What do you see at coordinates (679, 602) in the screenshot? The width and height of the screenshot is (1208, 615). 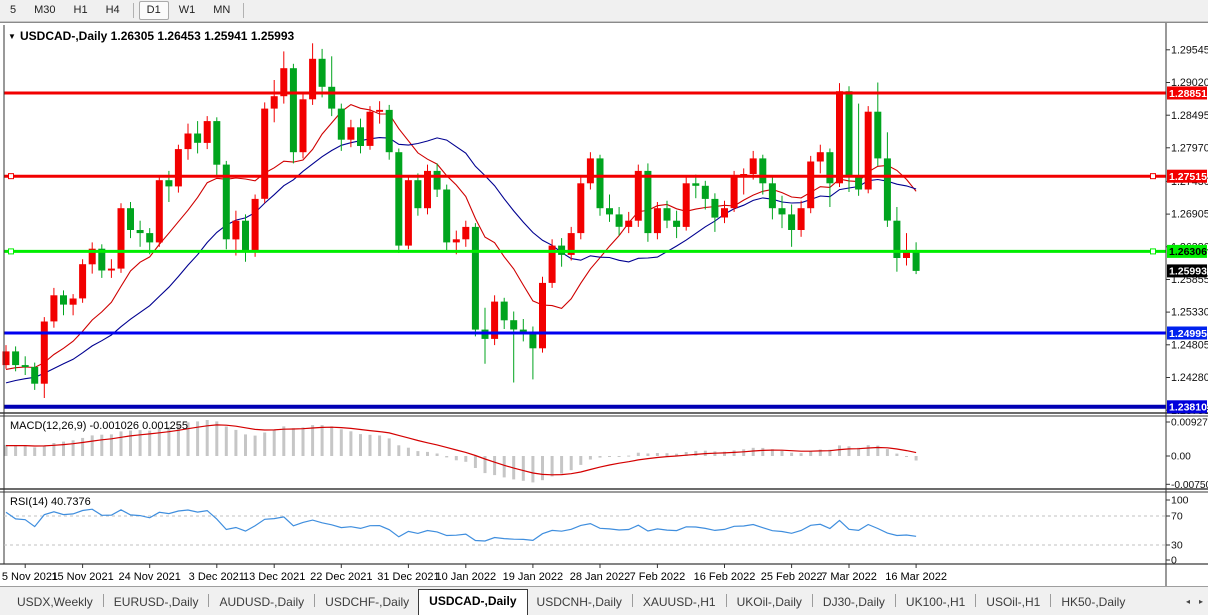 I see `tab-xauusd-h1: XAUUSD-,H1` at bounding box center [679, 602].